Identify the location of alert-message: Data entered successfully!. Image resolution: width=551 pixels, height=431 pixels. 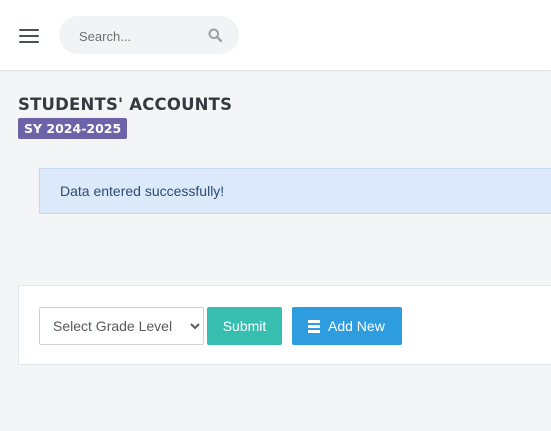
(142, 191).